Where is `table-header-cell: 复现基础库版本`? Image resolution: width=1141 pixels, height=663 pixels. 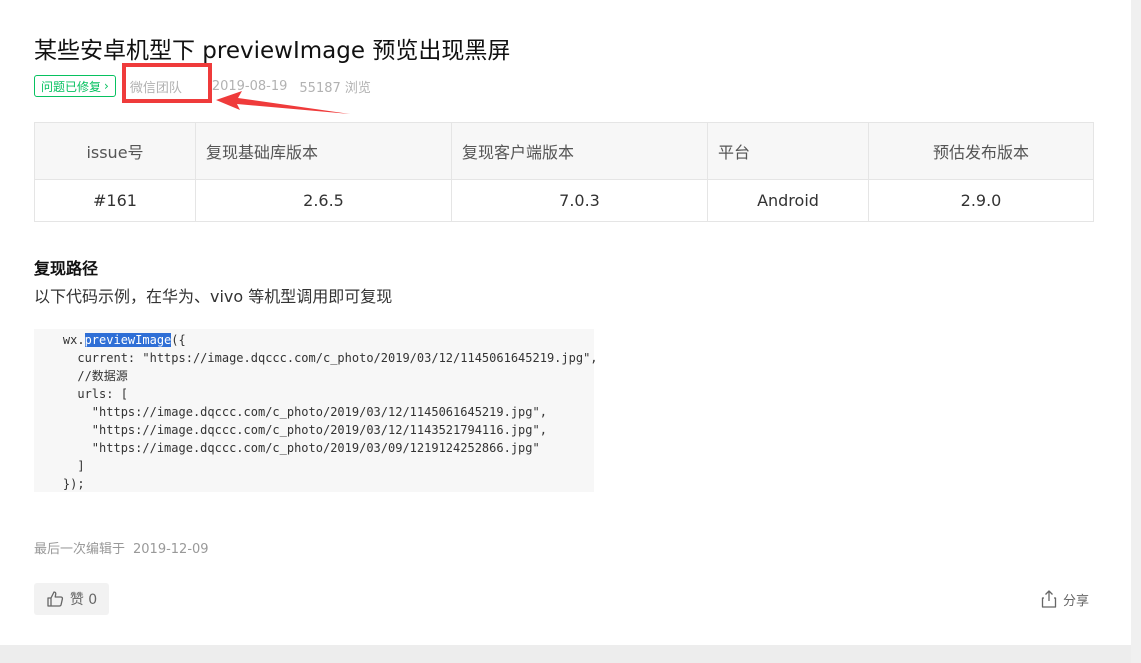
table-header-cell: 复现基础库版本 is located at coordinates (323, 151).